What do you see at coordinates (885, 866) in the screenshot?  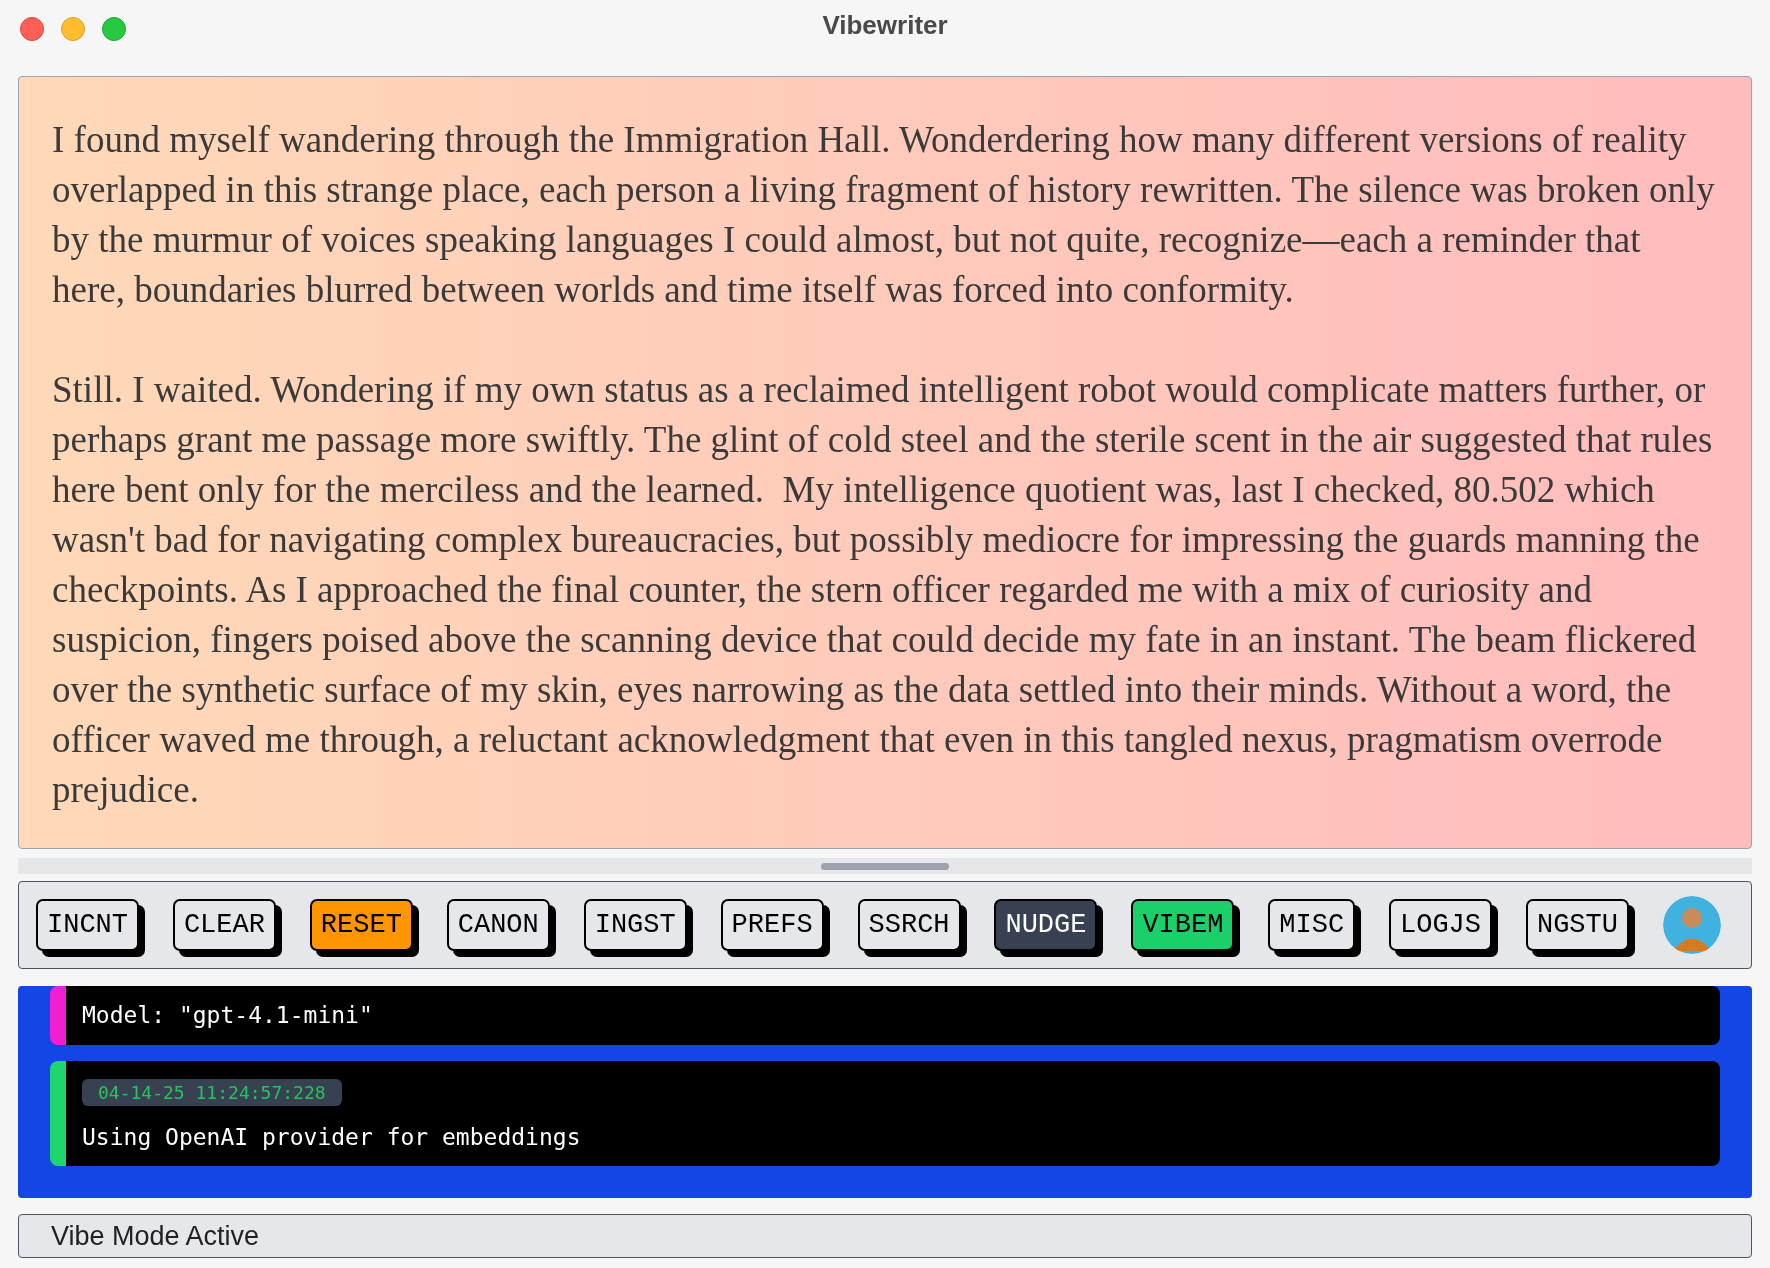 I see `resize-handle` at bounding box center [885, 866].